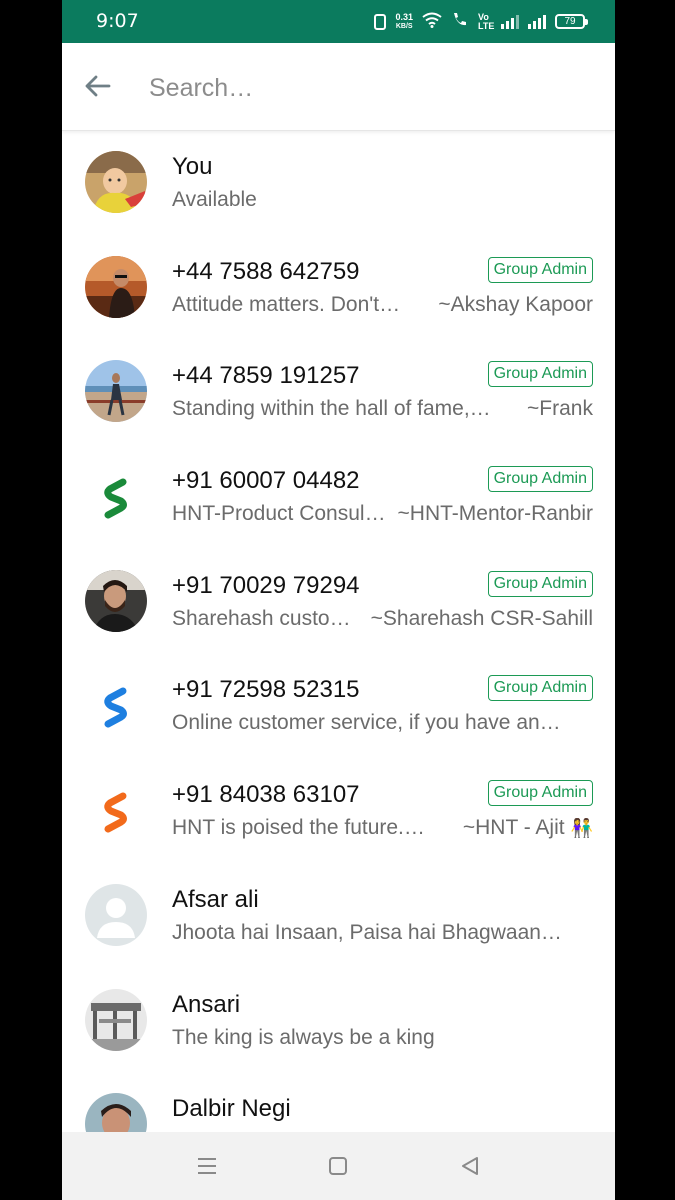  Describe the element at coordinates (495, 514) in the screenshot. I see `push-name: ~HNT-Mentor-Ranbir` at that location.